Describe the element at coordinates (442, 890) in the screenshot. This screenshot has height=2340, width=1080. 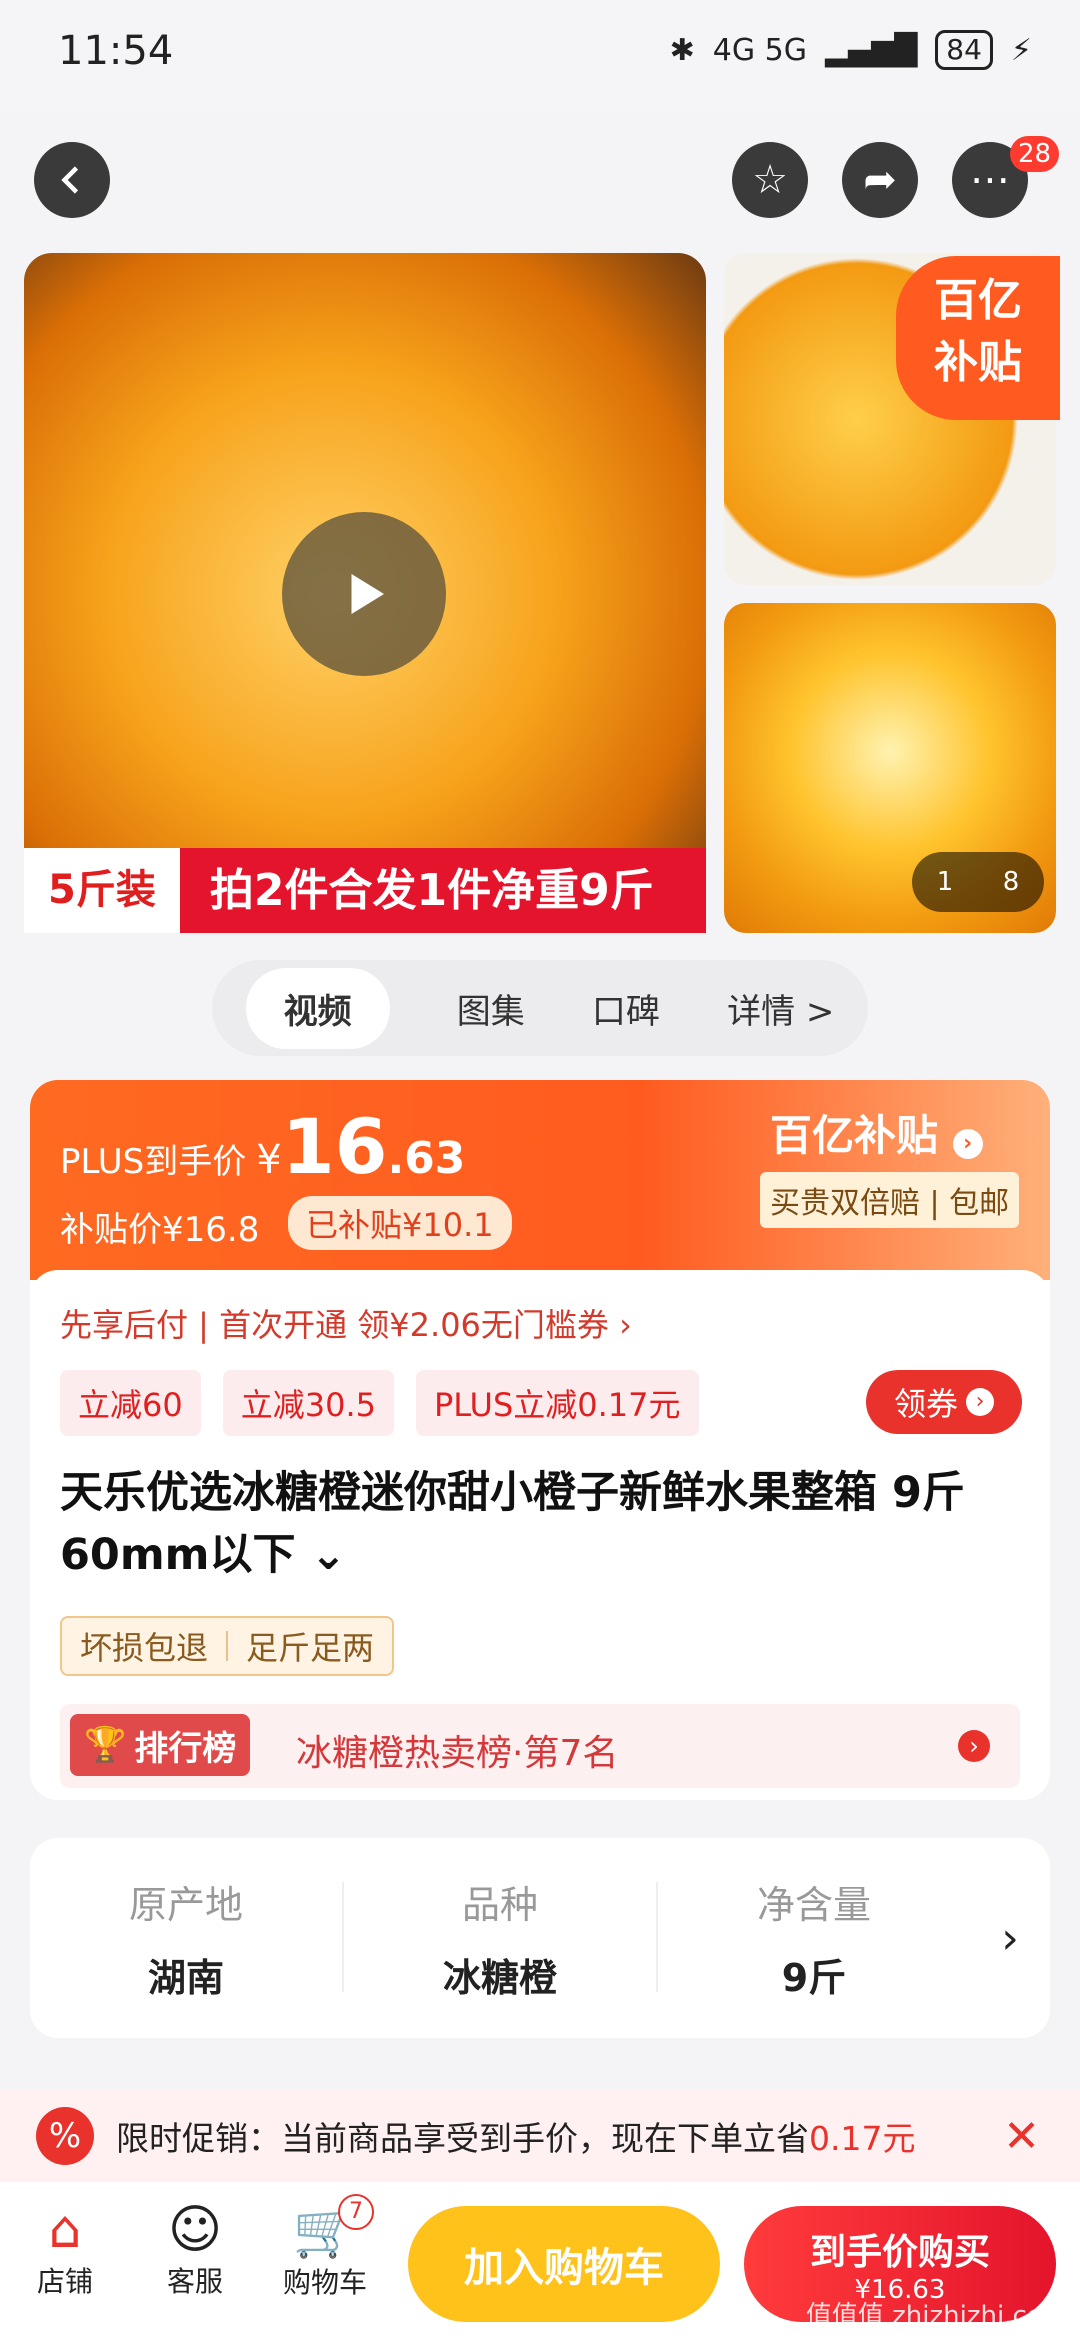
I see `promo-offer: 拍2件合发1件净重9斤` at that location.